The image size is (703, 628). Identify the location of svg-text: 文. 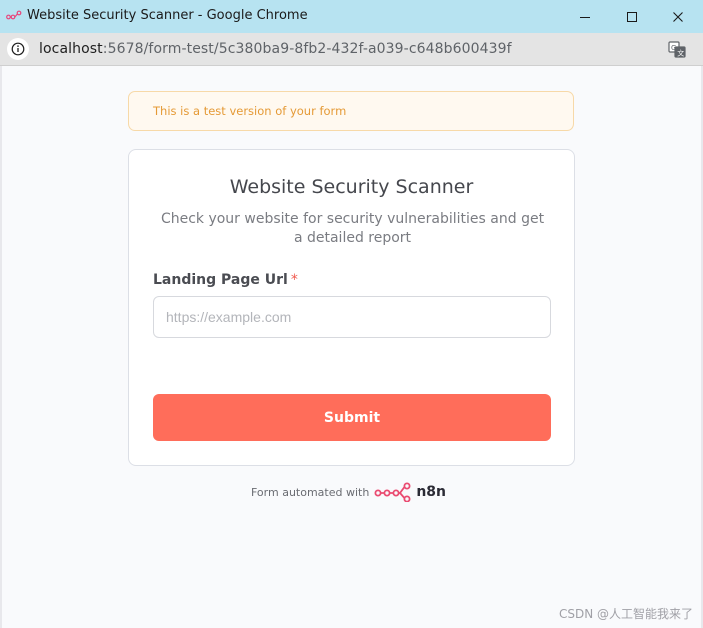
(680, 53).